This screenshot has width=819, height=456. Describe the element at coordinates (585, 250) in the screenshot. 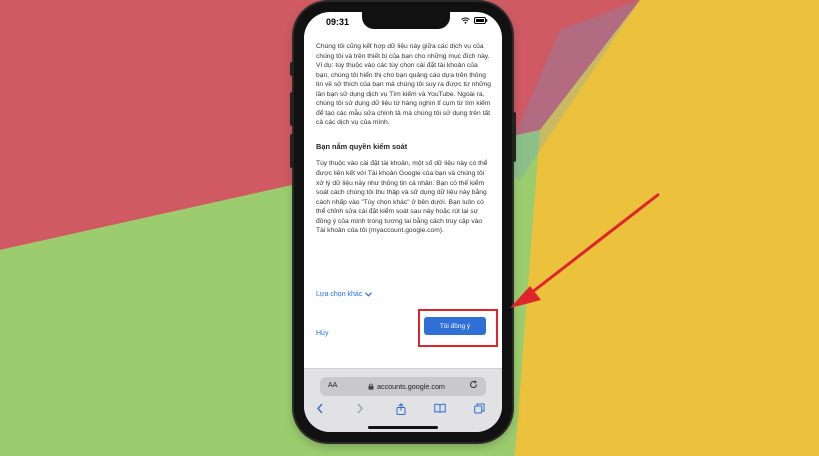

I see `red-arrow-annotation` at that location.